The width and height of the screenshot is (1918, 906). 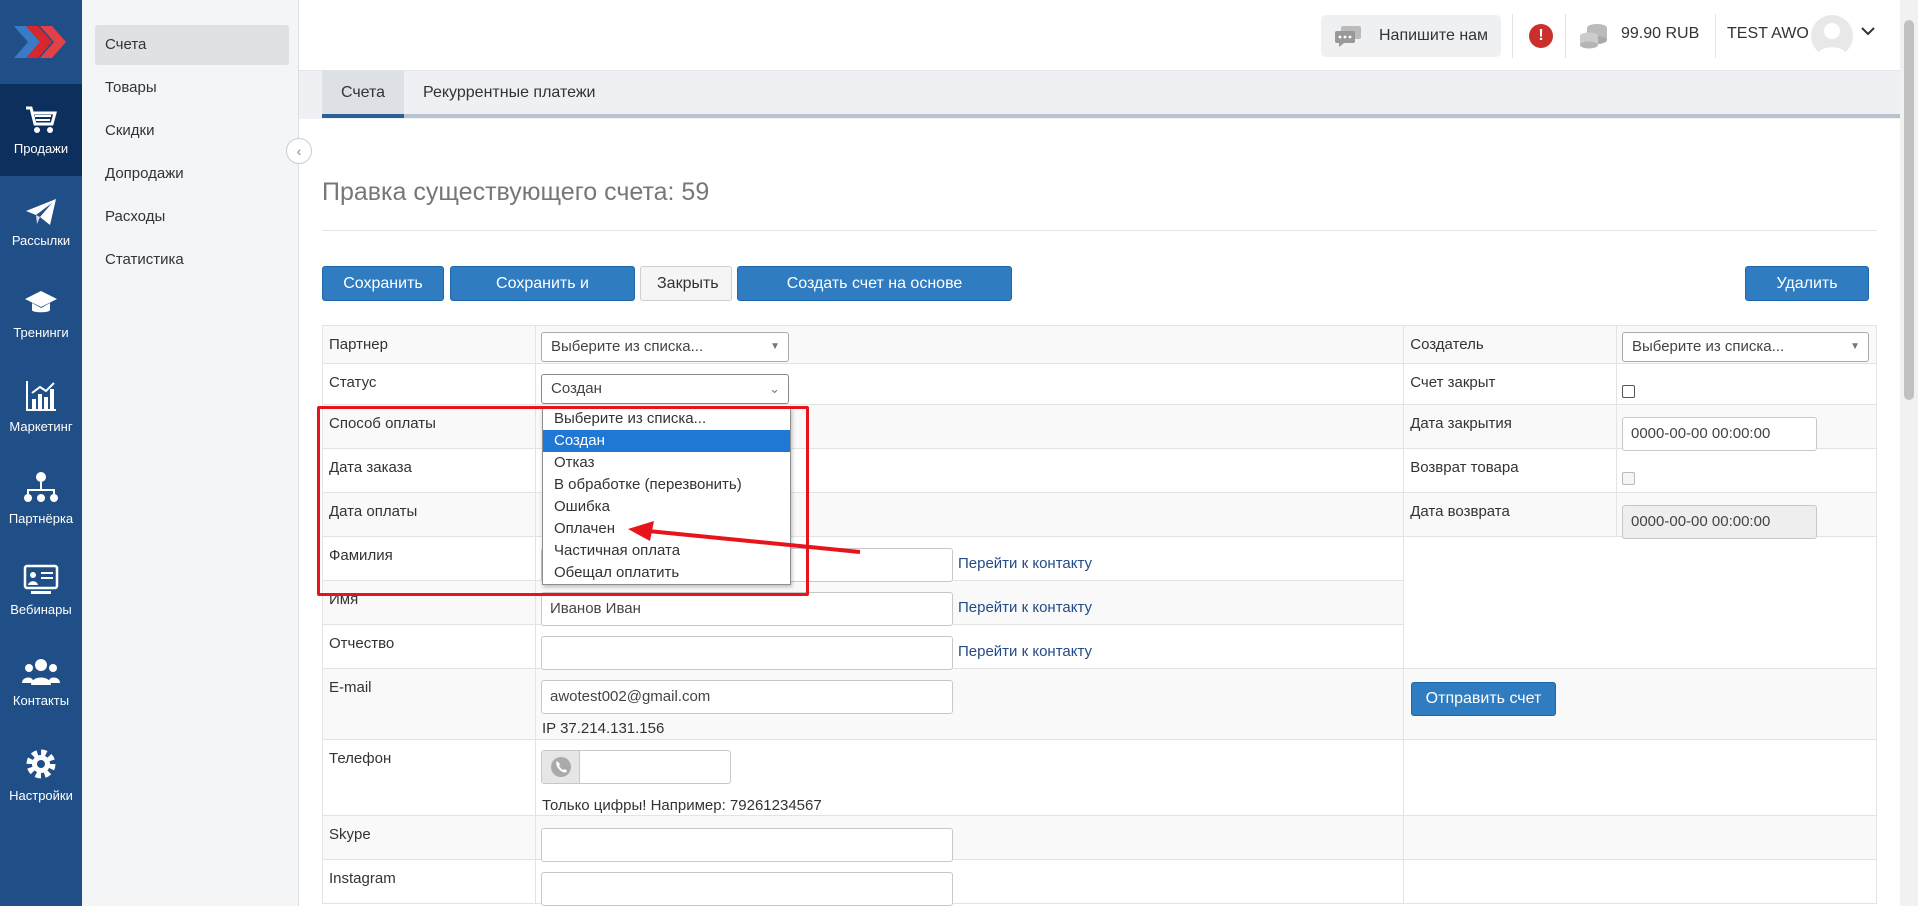 What do you see at coordinates (686, 283) in the screenshot?
I see `close-button: Закрыть` at bounding box center [686, 283].